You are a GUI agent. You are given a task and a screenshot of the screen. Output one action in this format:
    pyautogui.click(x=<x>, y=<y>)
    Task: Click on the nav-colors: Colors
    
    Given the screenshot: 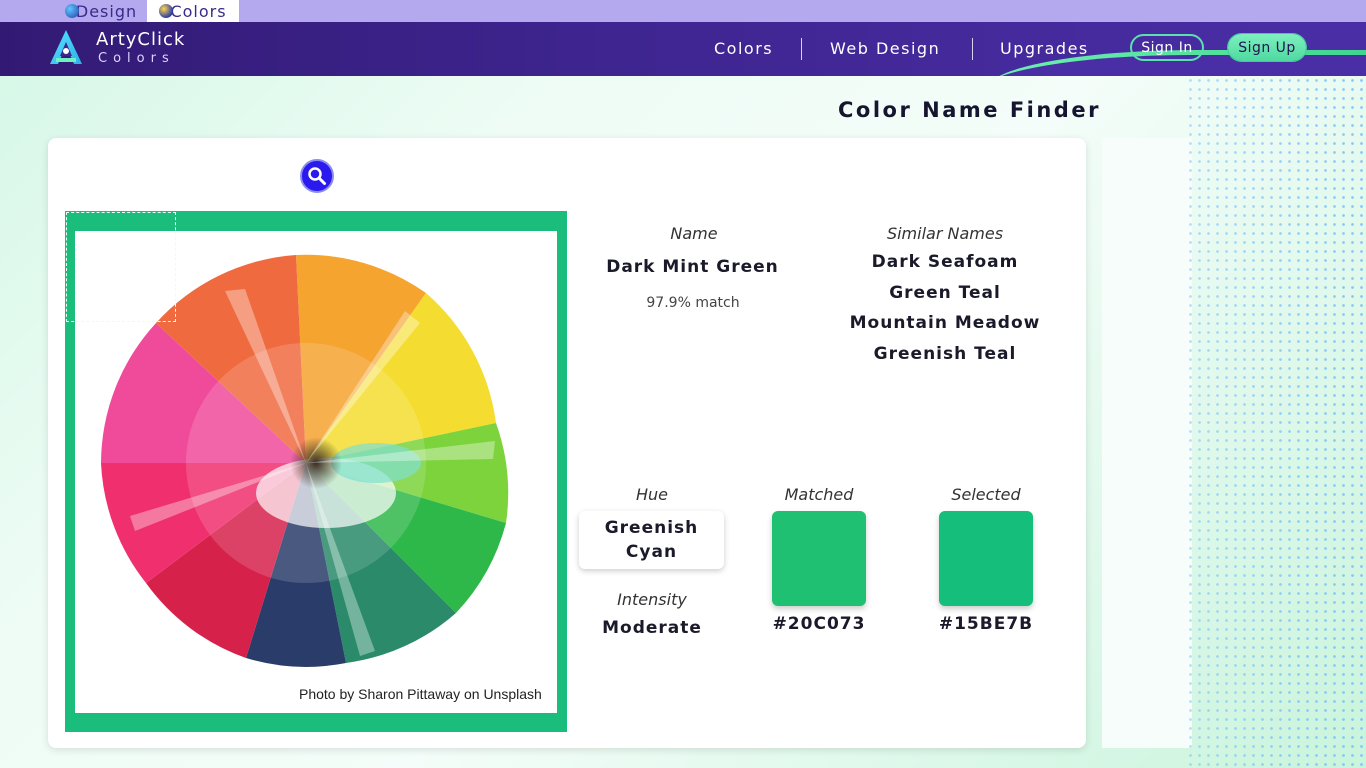 What is the action you would take?
    pyautogui.click(x=743, y=48)
    